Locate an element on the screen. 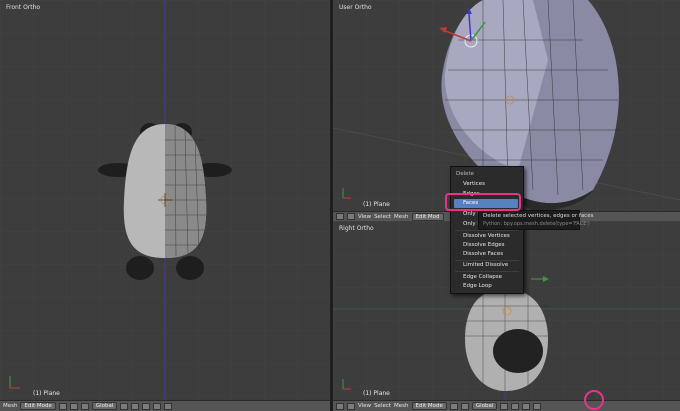  menu-item-edge-loop: Edge Loop is located at coordinates (477, 286).